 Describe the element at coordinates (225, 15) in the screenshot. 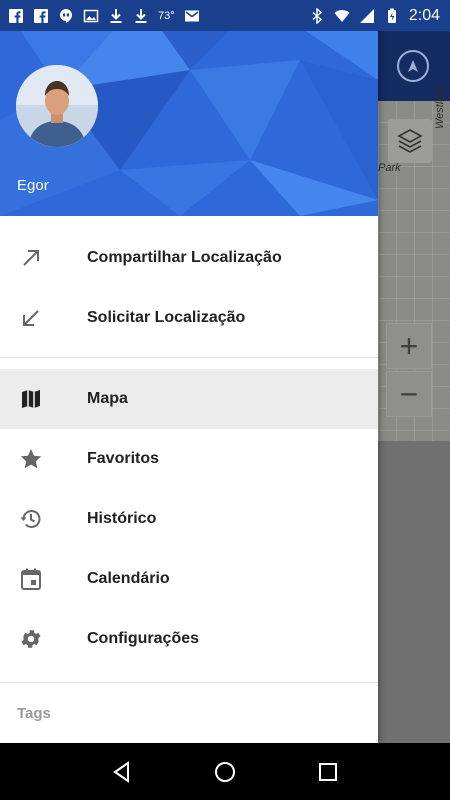

I see `status-bar: 73° 2:04` at that location.